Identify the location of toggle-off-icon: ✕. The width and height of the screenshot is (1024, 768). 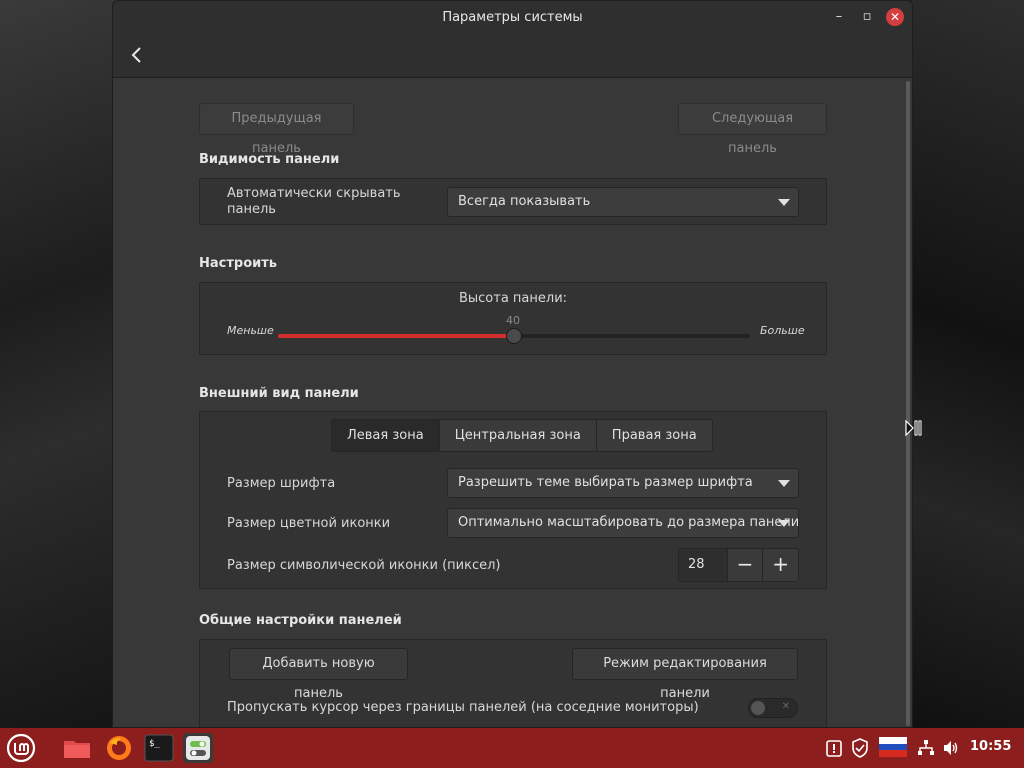
(785, 706).